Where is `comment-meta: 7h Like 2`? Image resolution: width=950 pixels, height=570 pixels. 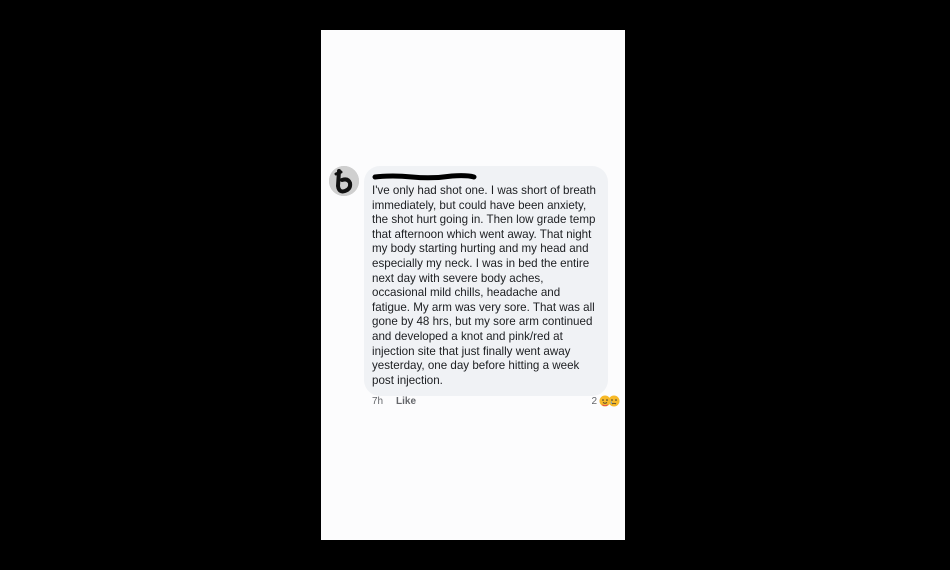
comment-meta: 7h Like 2 is located at coordinates (496, 402).